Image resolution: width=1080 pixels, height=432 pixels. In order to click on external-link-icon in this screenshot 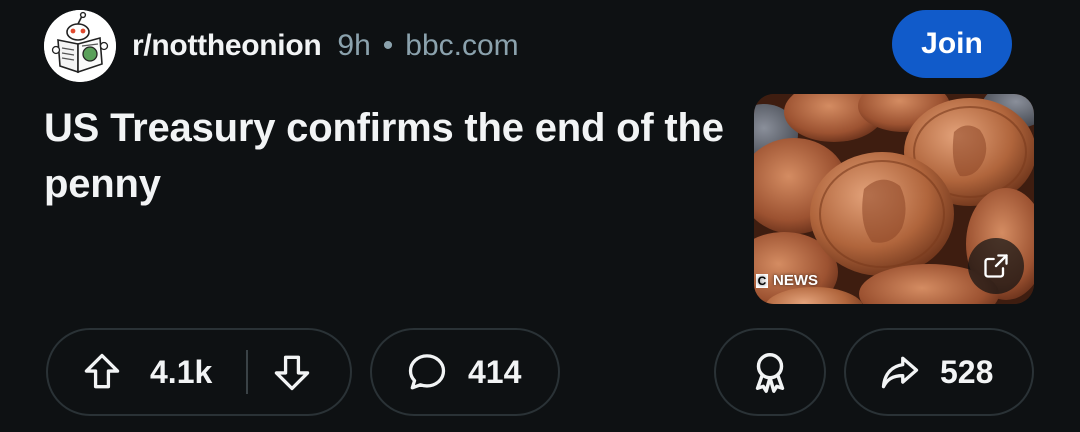, I will do `click(996, 266)`.